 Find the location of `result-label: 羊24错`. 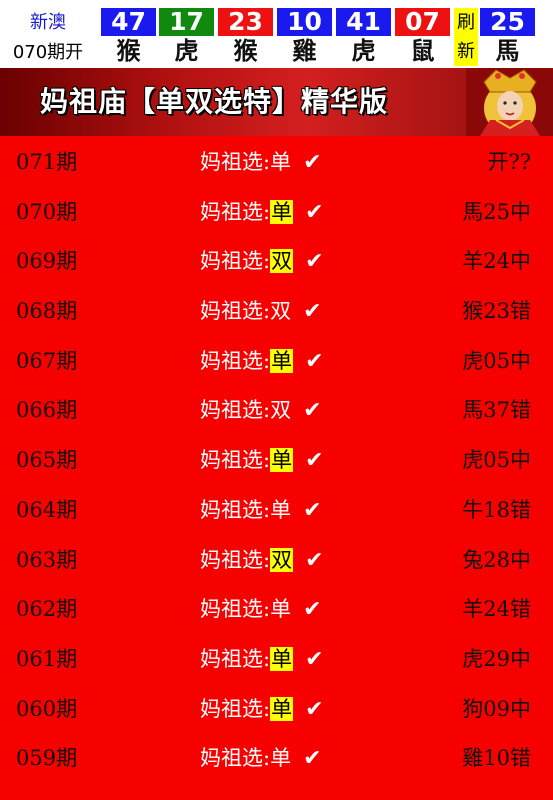

result-label: 羊24错 is located at coordinates (496, 609).